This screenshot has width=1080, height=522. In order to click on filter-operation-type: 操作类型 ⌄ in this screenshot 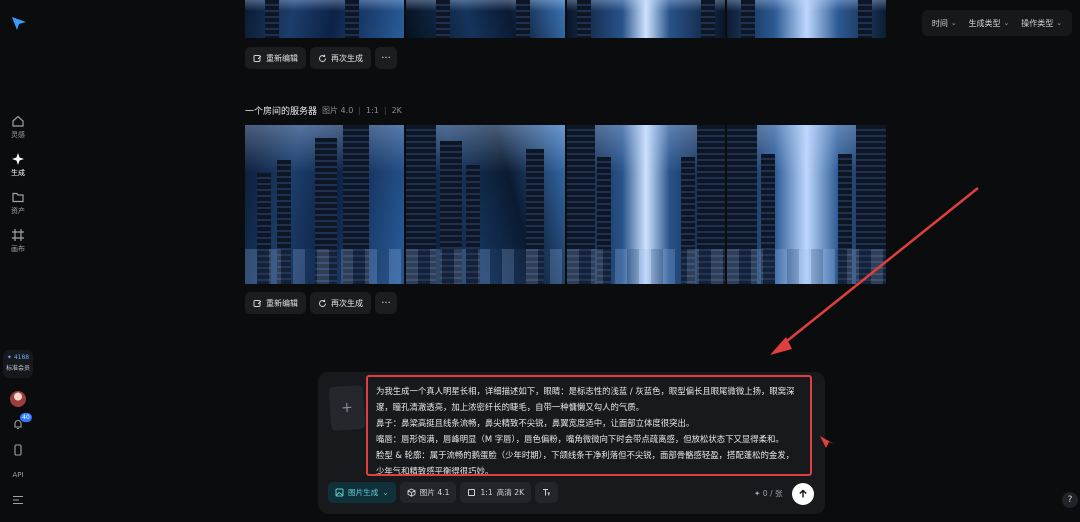, I will do `click(1041, 23)`.